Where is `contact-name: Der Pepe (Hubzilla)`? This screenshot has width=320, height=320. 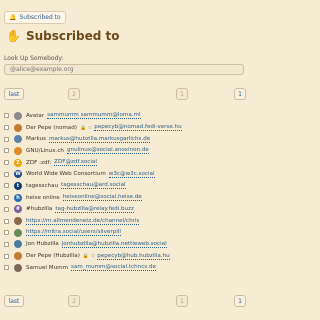
contact-name: Der Pepe (Hubzilla) is located at coordinates (53, 256).